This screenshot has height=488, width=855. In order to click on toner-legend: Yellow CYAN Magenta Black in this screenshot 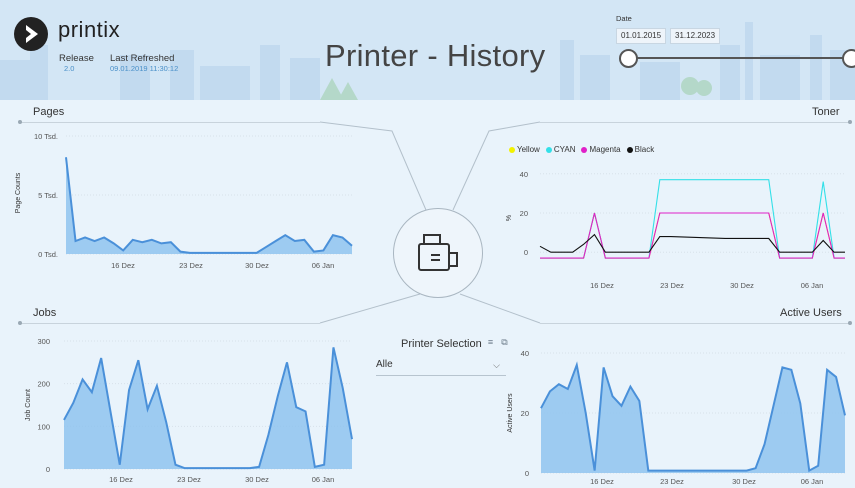, I will do `click(581, 149)`.